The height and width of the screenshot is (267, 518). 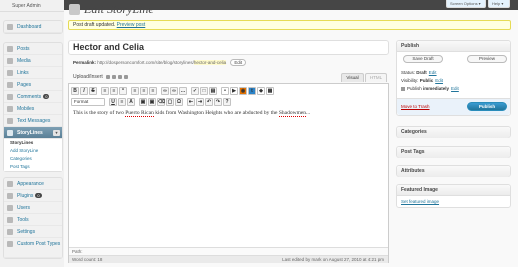 What do you see at coordinates (33, 121) in the screenshot?
I see `sidebar-item-text-messages: Text Messages` at bounding box center [33, 121].